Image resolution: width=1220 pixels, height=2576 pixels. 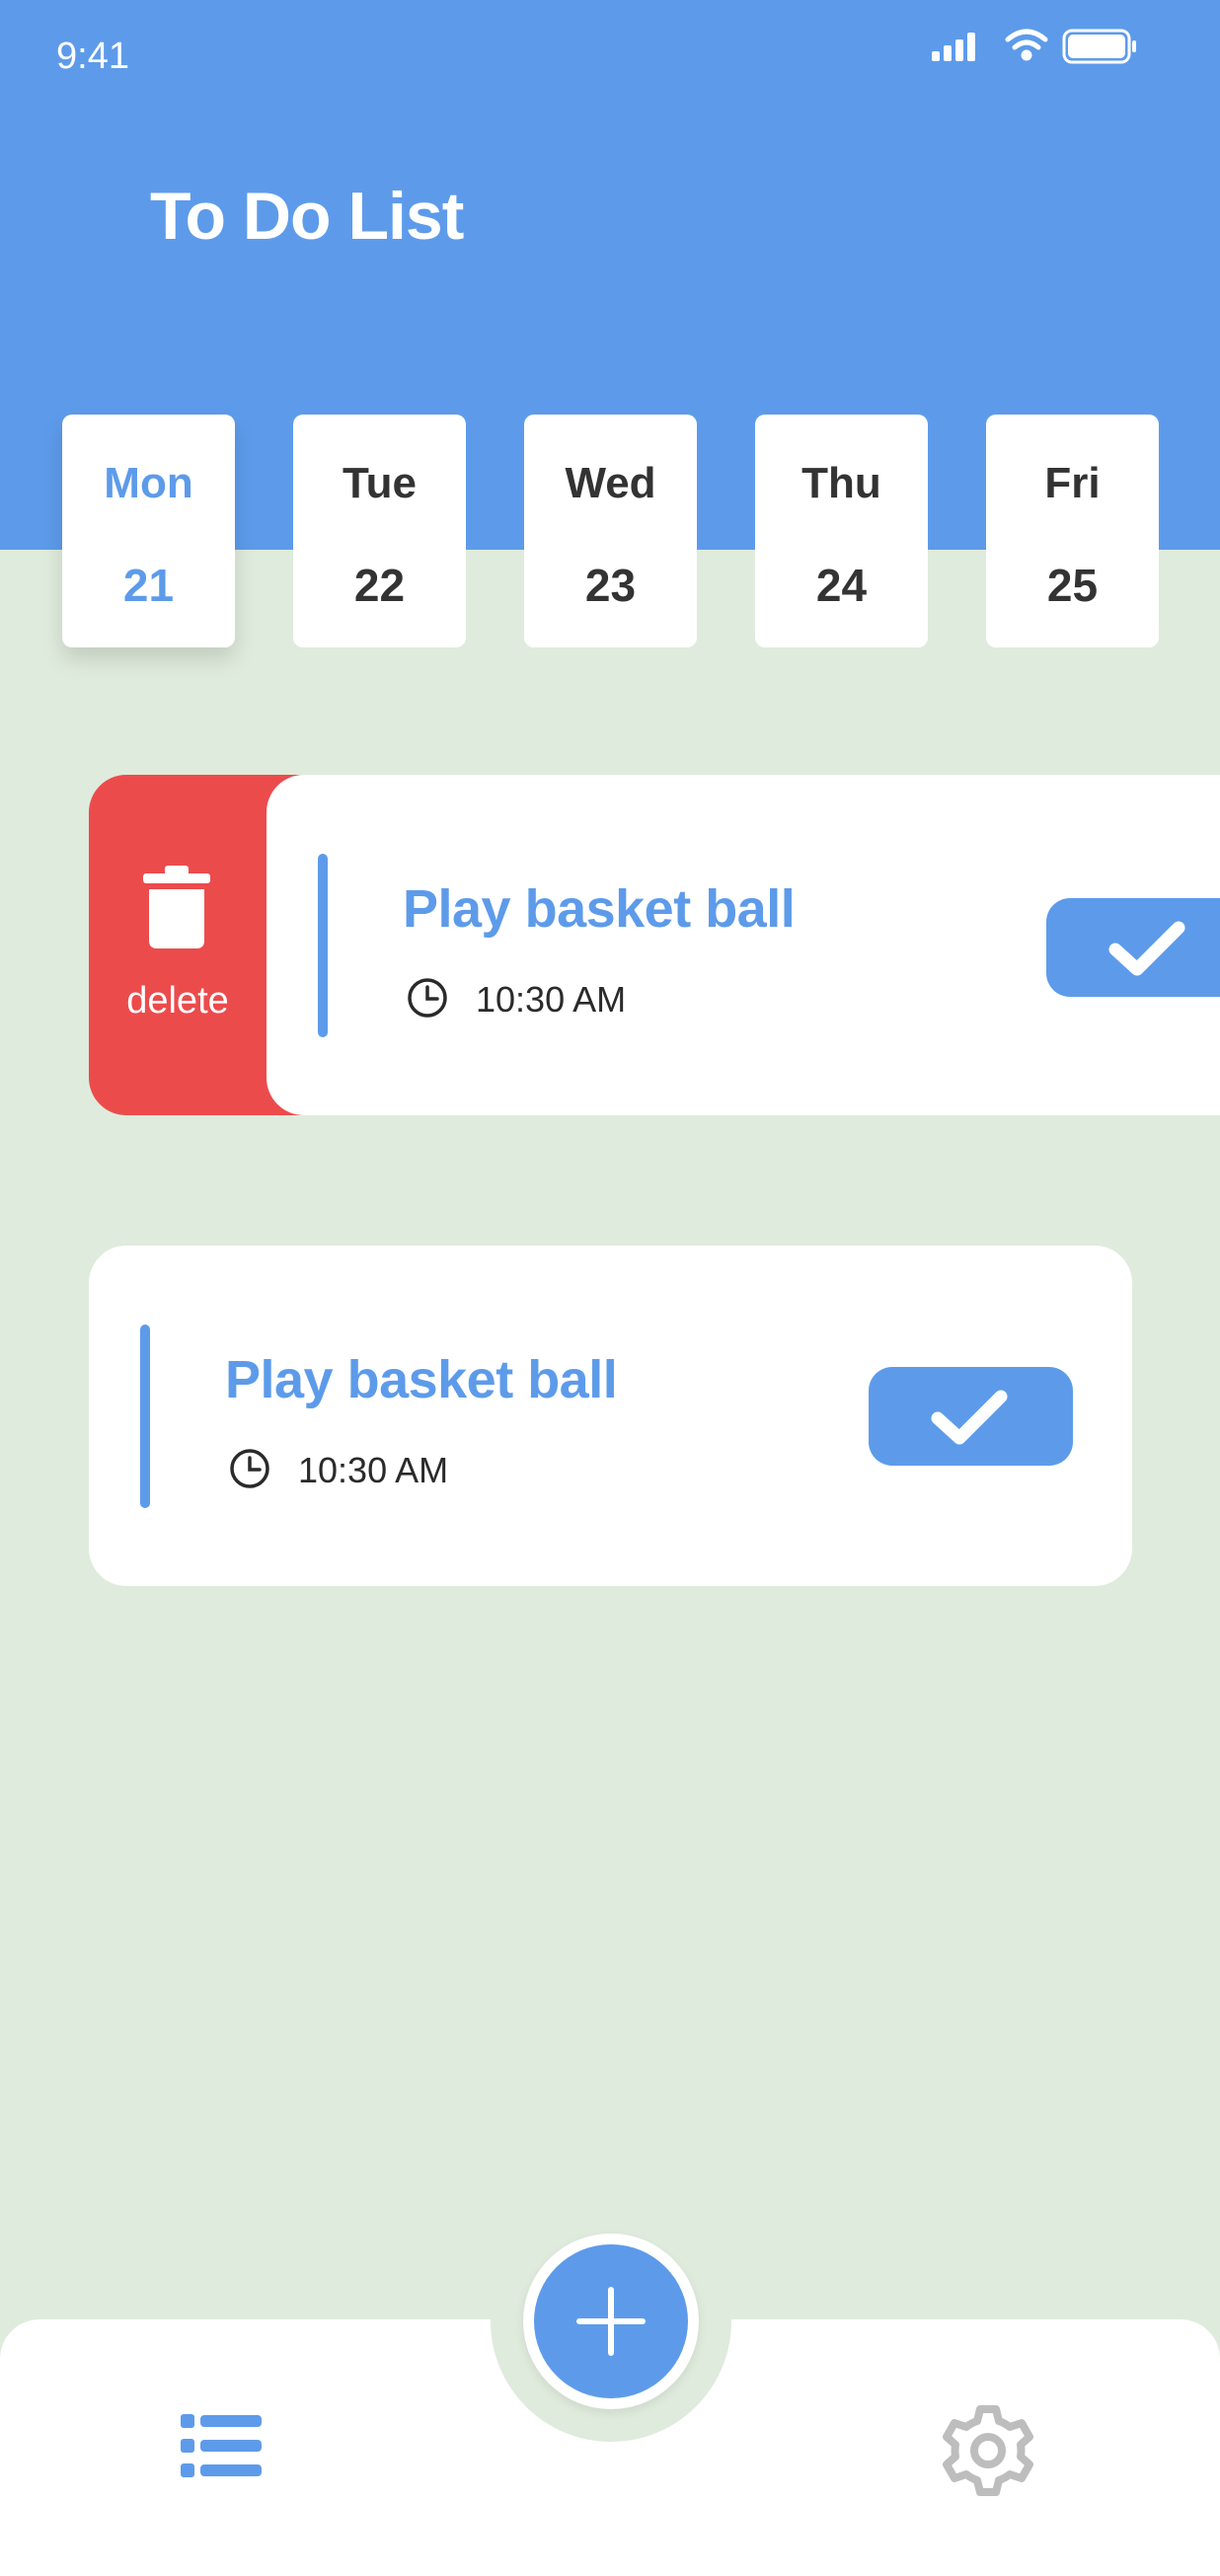 I want to click on plus-icon, so click(x=611, y=2321).